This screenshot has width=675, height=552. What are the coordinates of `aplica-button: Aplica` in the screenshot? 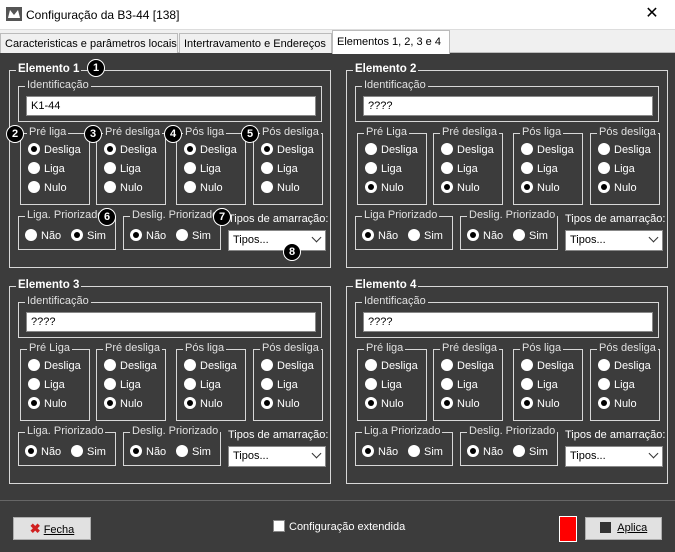 It's located at (623, 528).